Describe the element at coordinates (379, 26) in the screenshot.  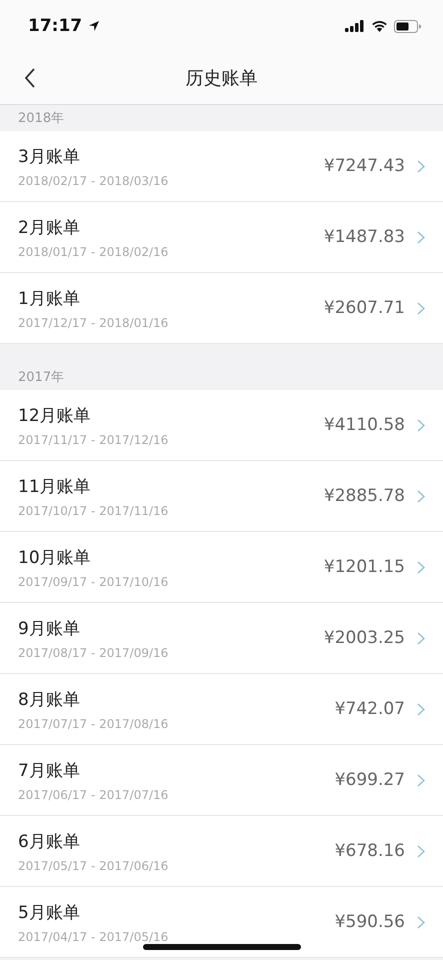
I see `wifi-icon` at that location.